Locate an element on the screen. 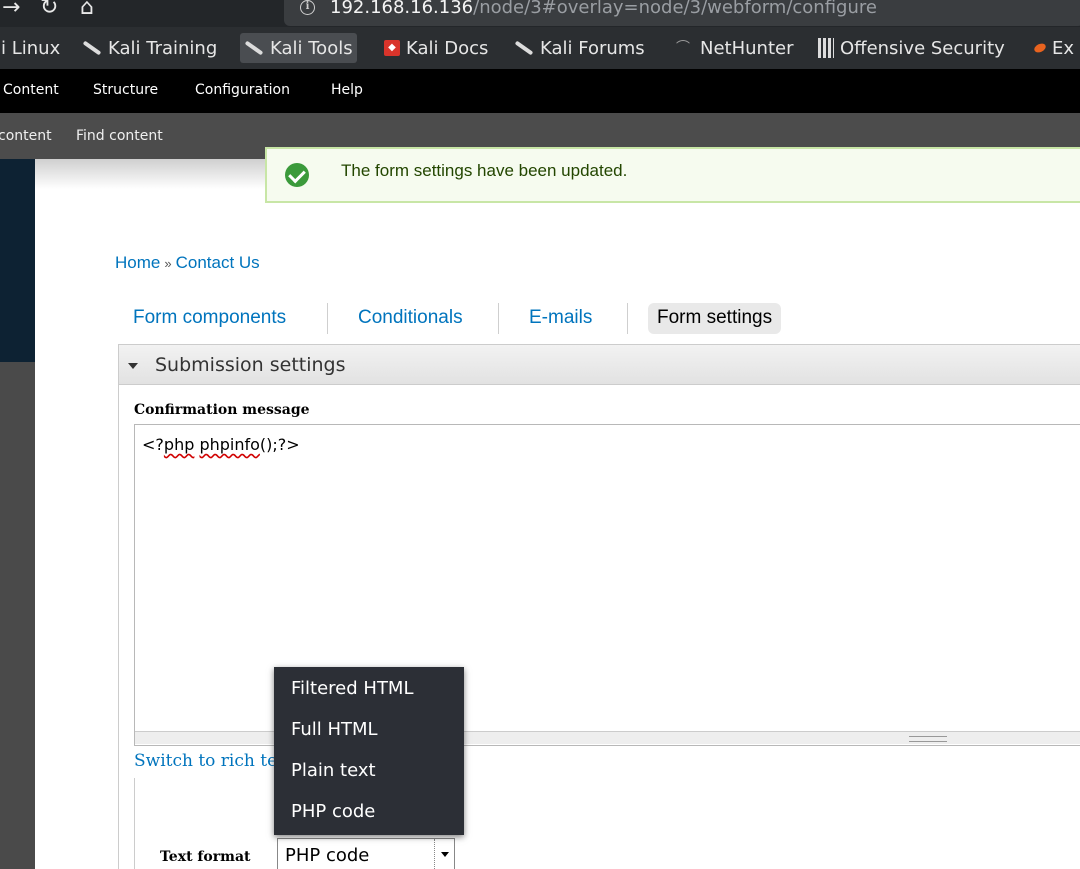 The height and width of the screenshot is (869, 1080). menu-item-structure: Structure is located at coordinates (125, 90).